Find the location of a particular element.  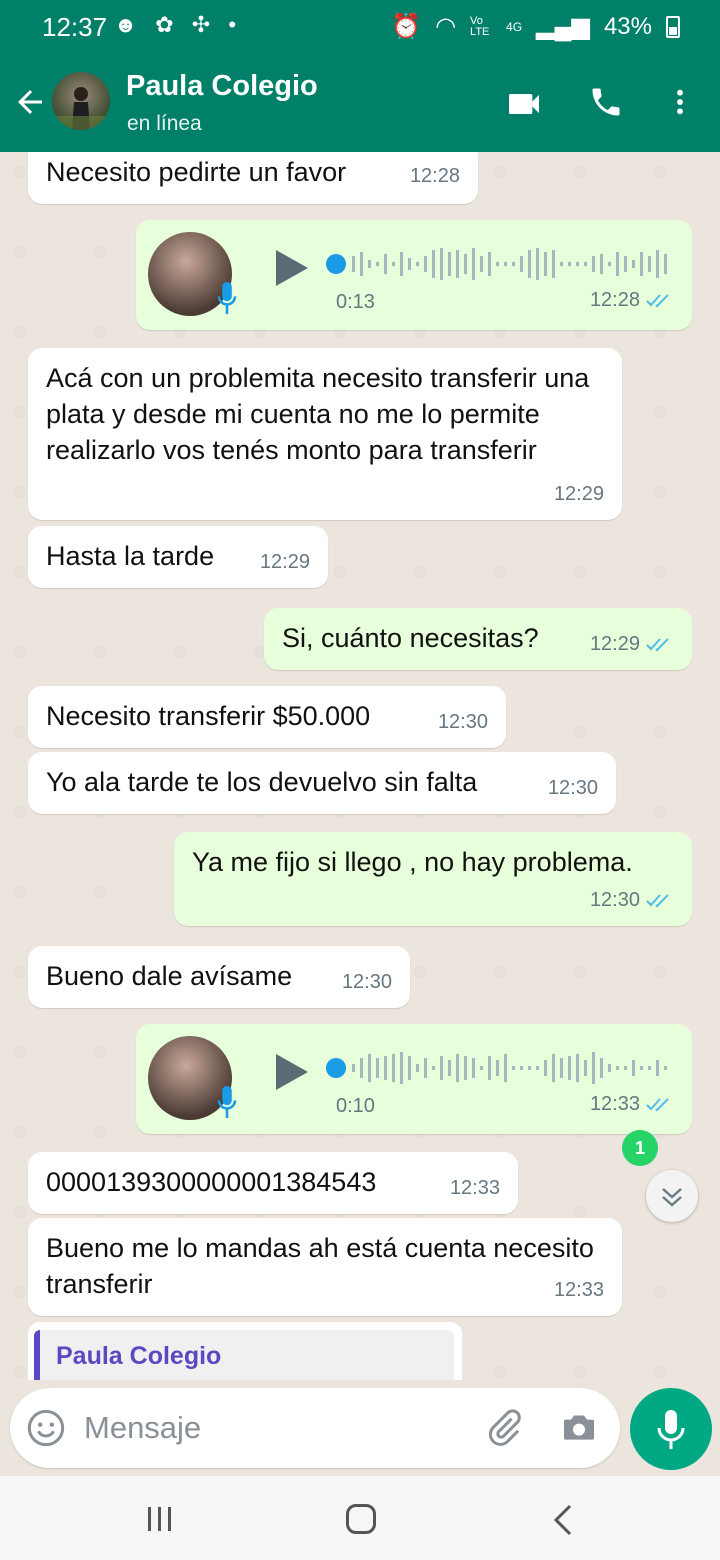

avatar is located at coordinates (81, 101).